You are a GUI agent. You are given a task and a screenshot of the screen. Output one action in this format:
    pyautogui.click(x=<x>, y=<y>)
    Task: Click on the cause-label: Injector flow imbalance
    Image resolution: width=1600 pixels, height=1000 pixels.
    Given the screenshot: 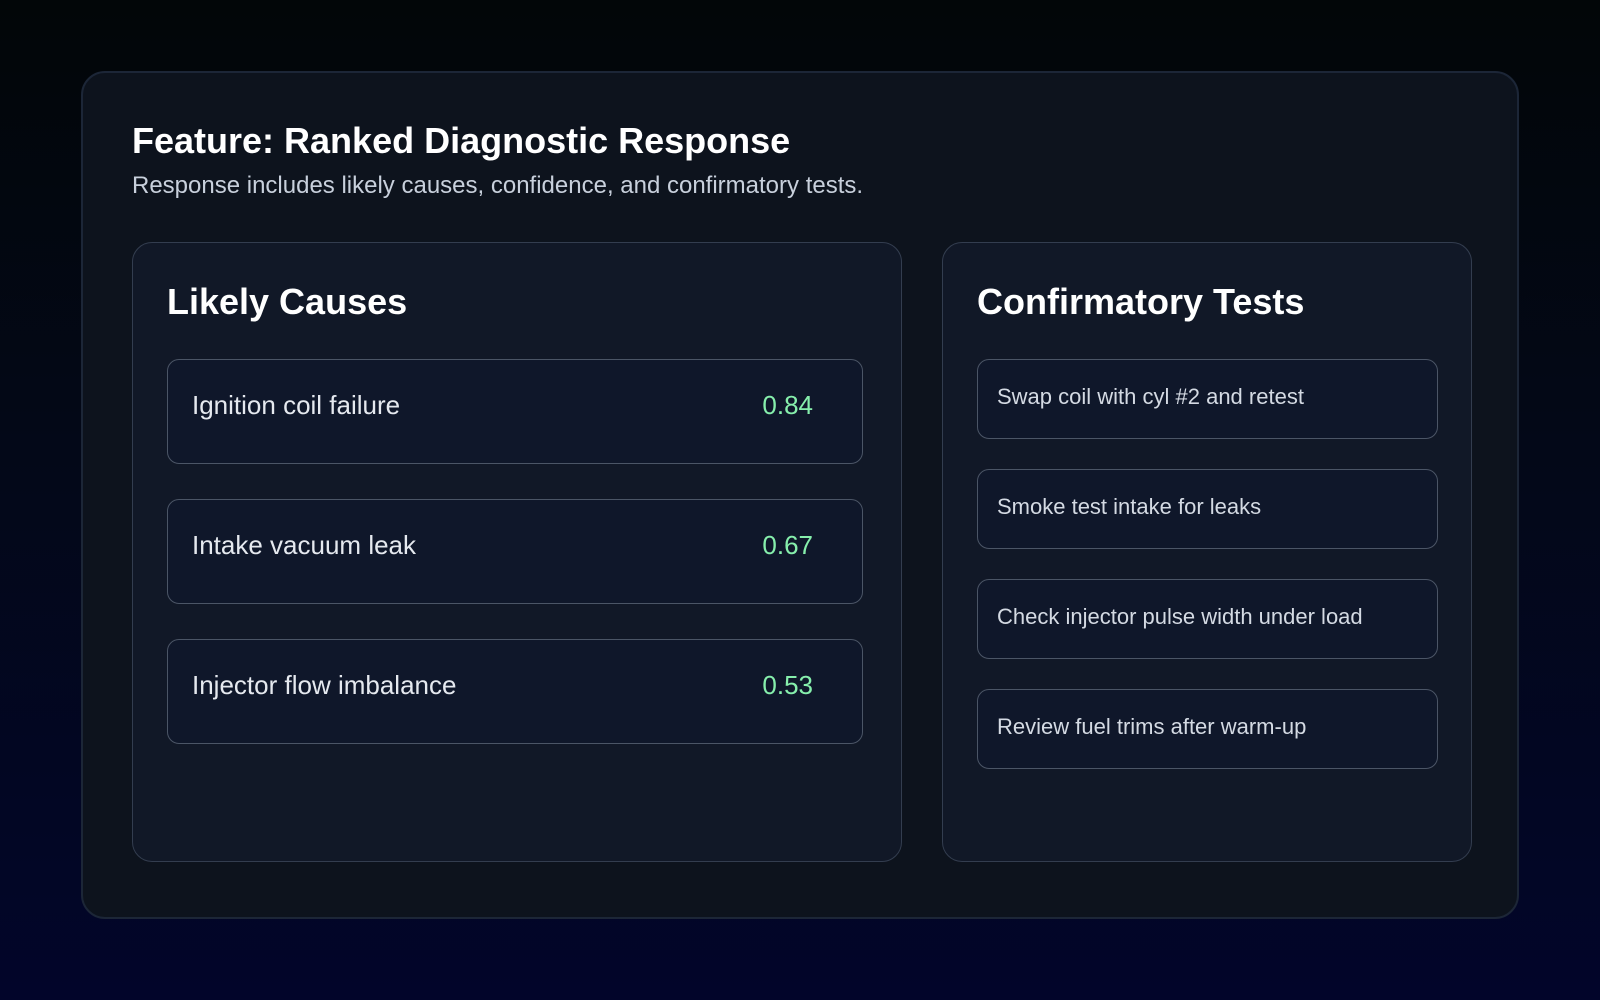 What is the action you would take?
    pyautogui.click(x=324, y=685)
    